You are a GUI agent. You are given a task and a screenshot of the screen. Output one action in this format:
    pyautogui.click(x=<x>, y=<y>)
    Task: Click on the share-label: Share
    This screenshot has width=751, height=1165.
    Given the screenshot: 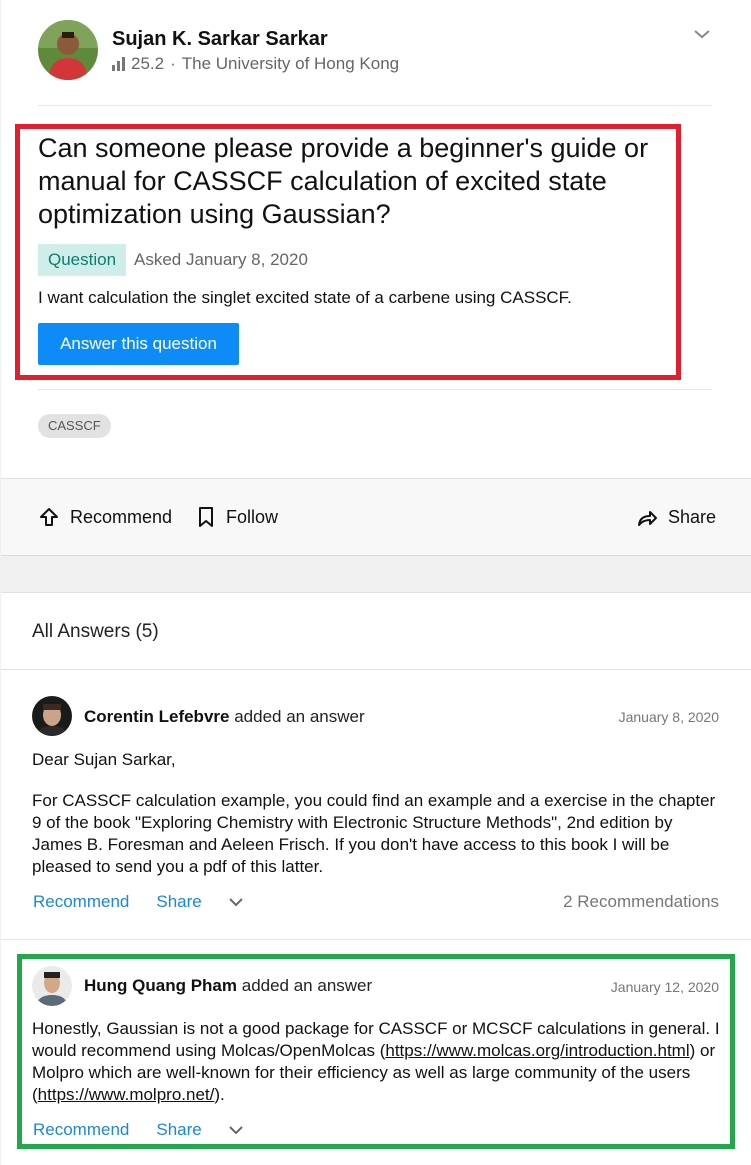 What is the action you would take?
    pyautogui.click(x=692, y=516)
    